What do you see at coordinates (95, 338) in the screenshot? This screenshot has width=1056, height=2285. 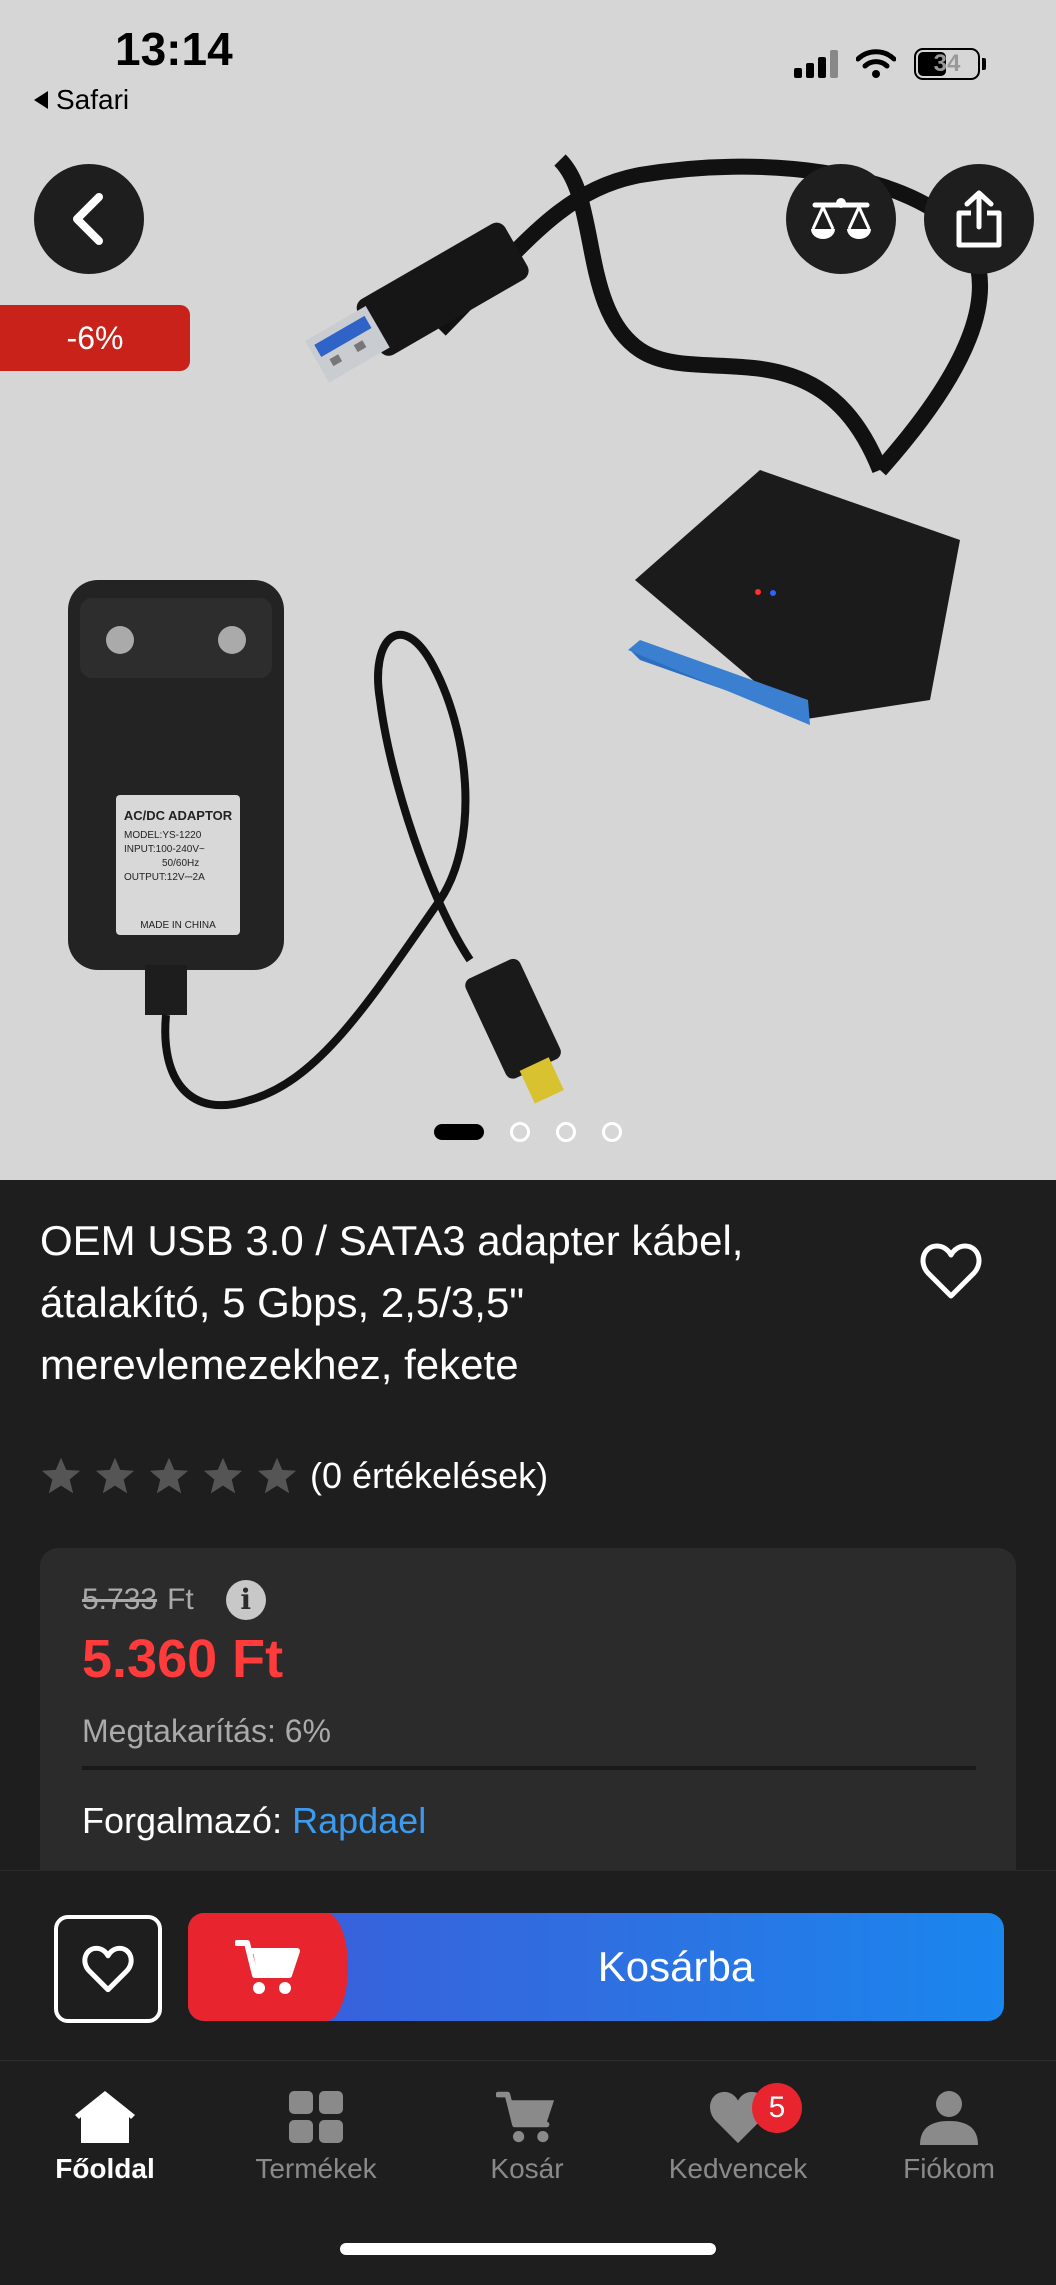 I see `discount-badge: -6%` at bounding box center [95, 338].